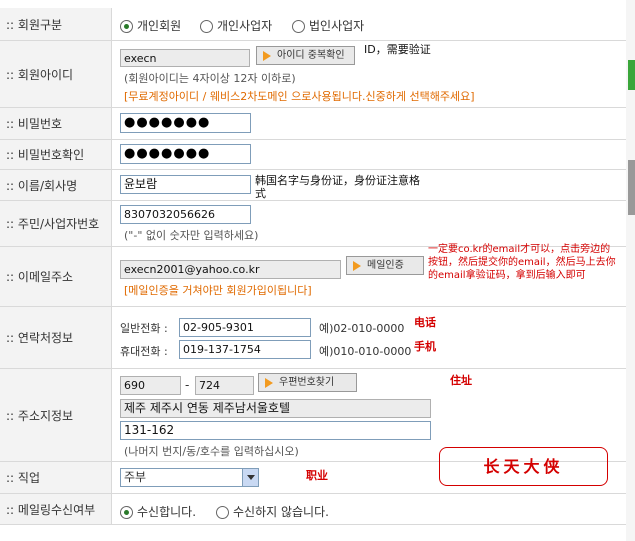  I want to click on radio-corporation-label: 법인사업자, so click(337, 26).